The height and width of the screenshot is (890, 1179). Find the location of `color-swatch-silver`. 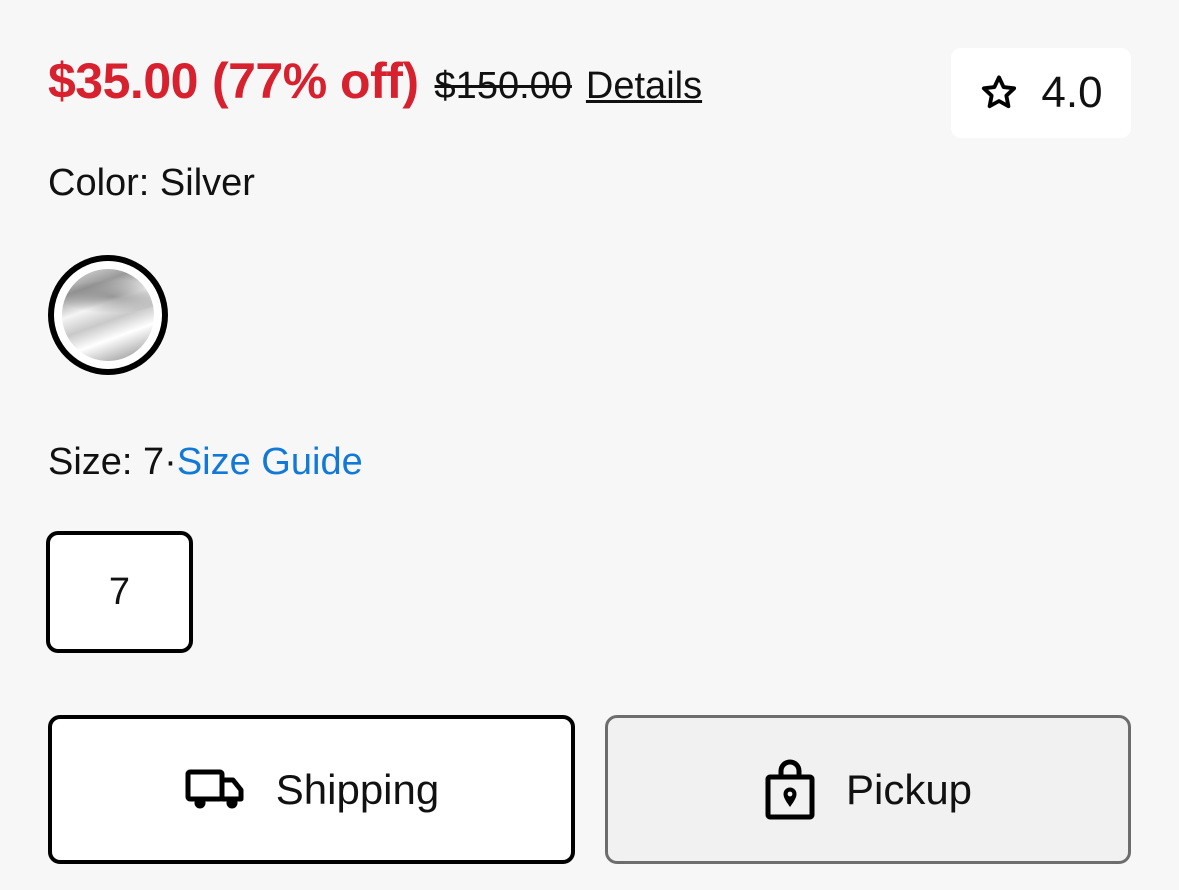

color-swatch-silver is located at coordinates (108, 315).